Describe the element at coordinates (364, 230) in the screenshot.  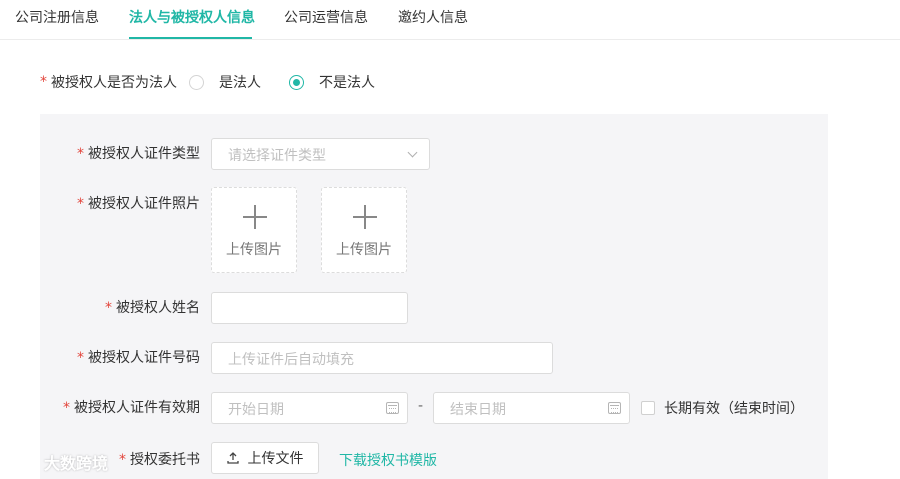
I see `id-photo-upload-back: 上传图片` at that location.